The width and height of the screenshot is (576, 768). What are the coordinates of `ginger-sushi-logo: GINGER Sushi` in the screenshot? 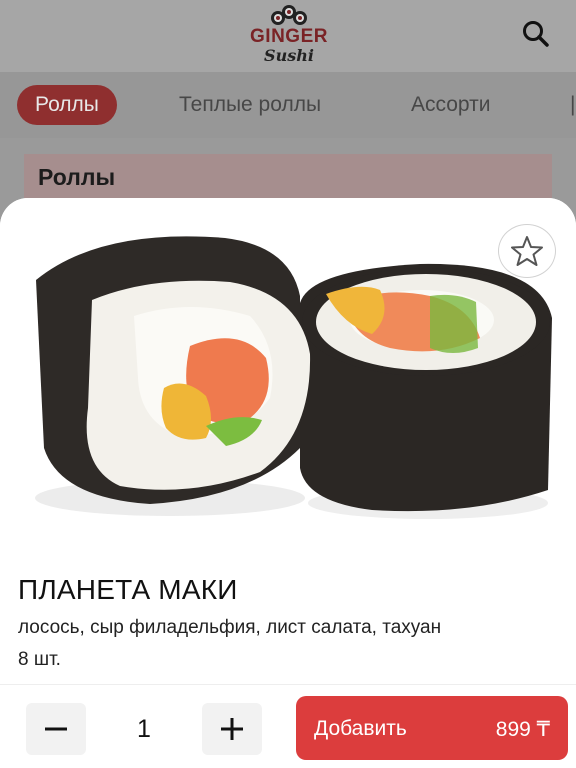 It's located at (289, 36).